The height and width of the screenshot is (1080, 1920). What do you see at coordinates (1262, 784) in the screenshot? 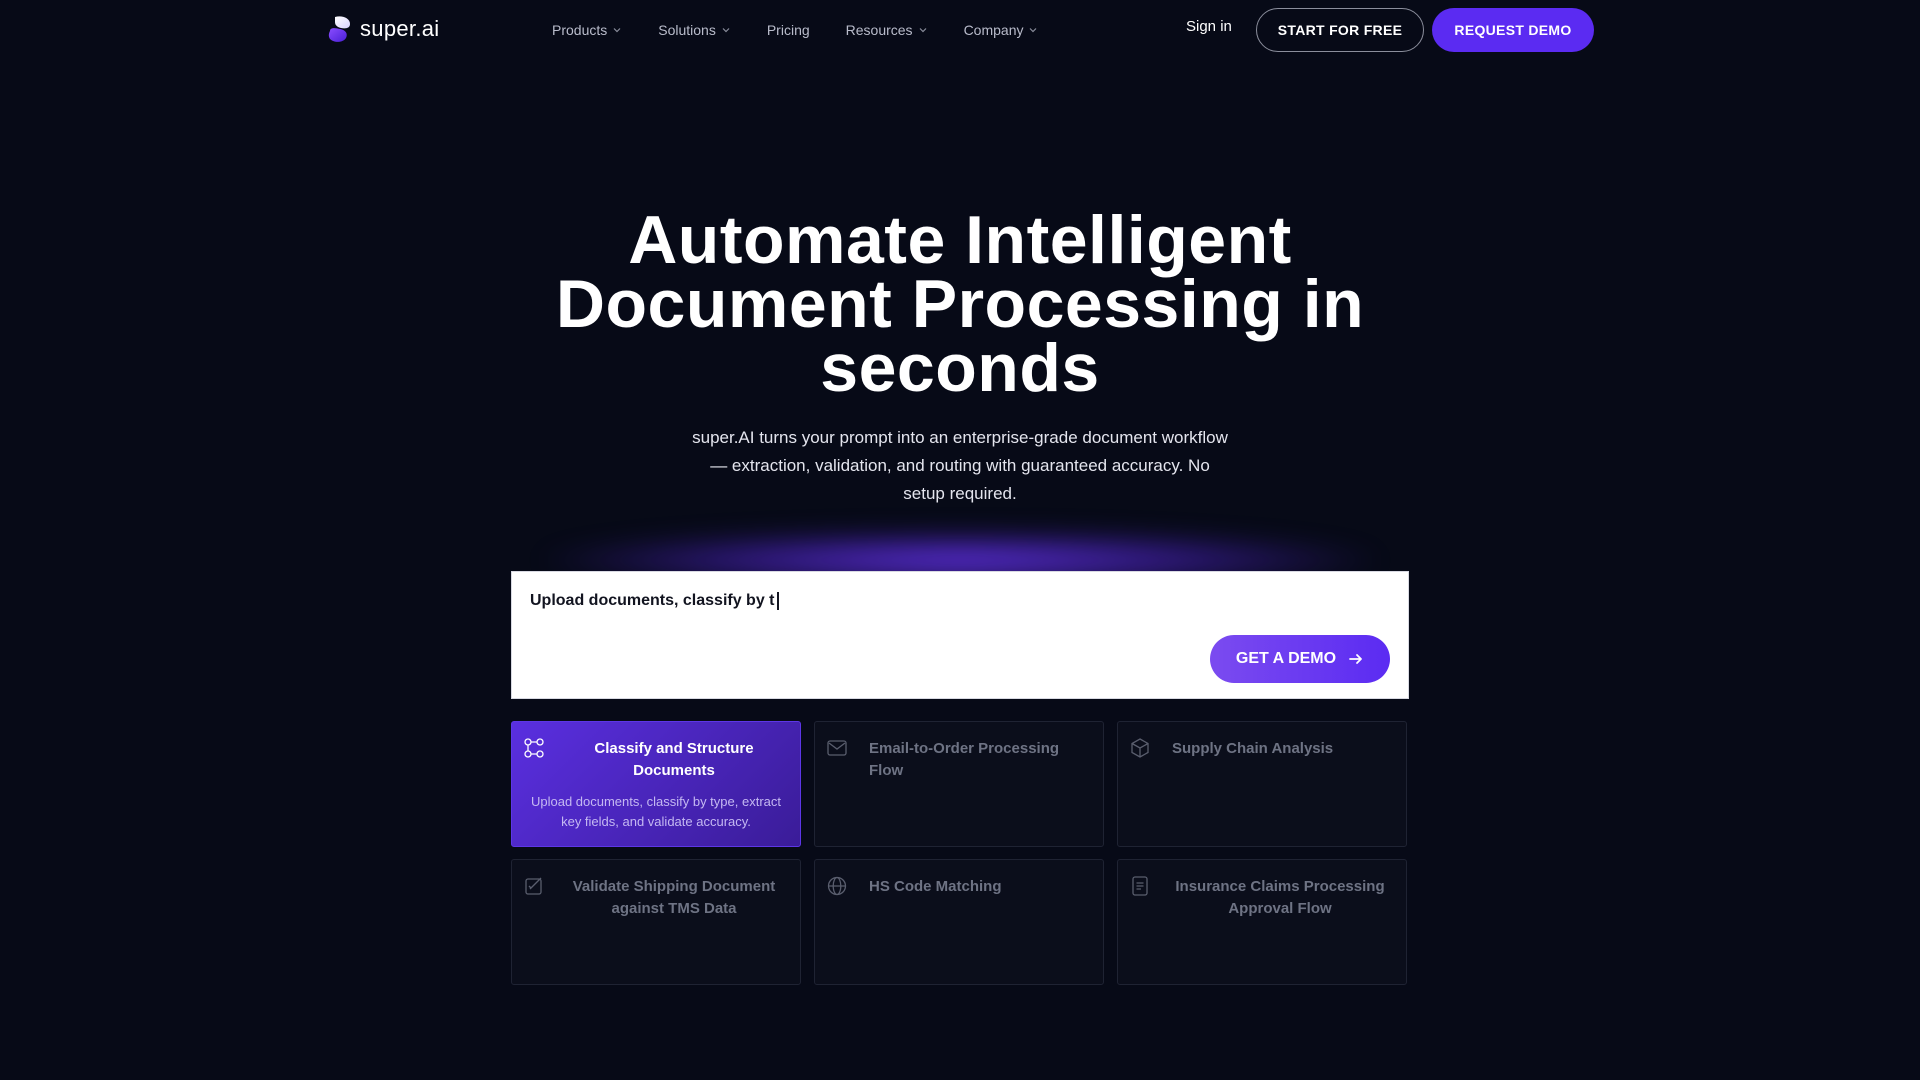
I see `card-supply-chain: Supply Chain Analysis` at bounding box center [1262, 784].